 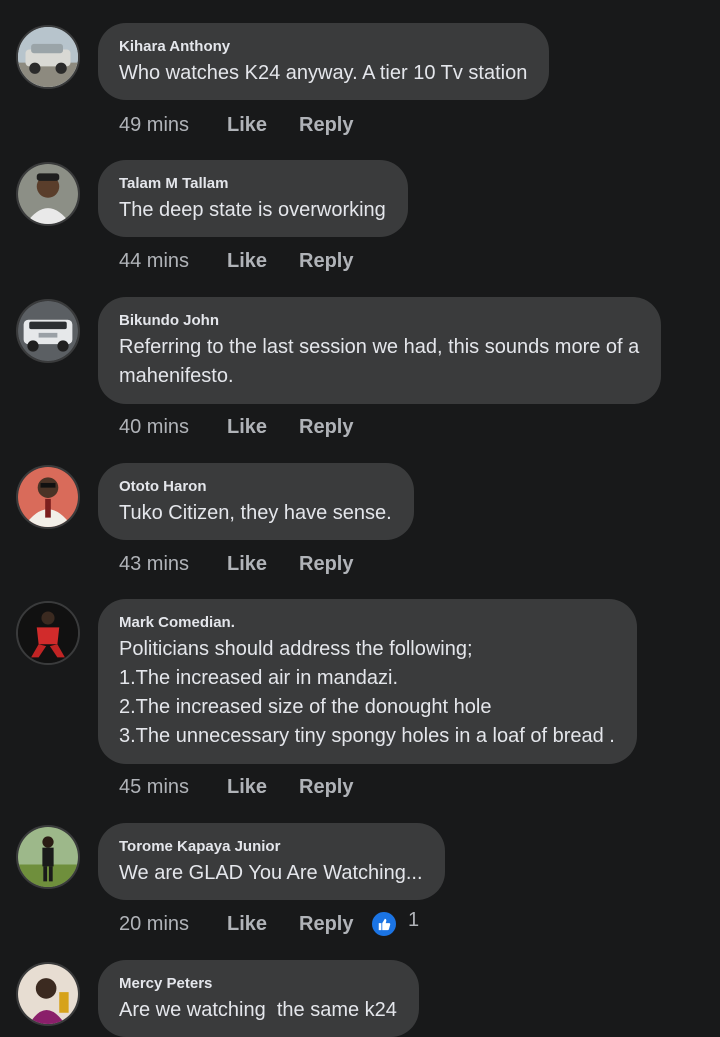 I want to click on comment-actions: 20 mins Like Reply, so click(x=236, y=924).